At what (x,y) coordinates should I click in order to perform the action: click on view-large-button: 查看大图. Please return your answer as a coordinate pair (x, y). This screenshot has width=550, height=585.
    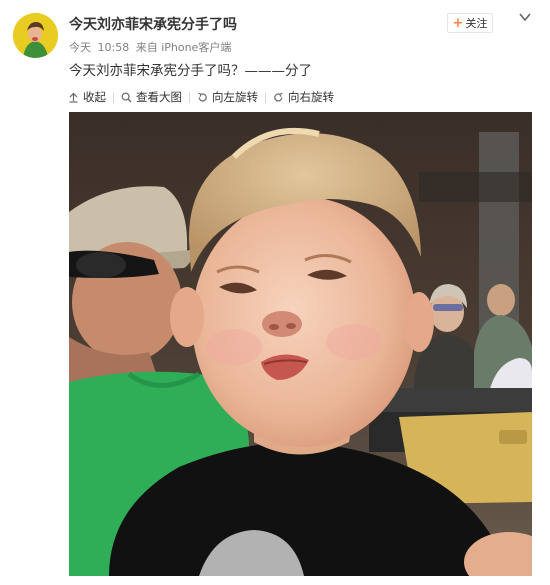
    Looking at the image, I should click on (151, 97).